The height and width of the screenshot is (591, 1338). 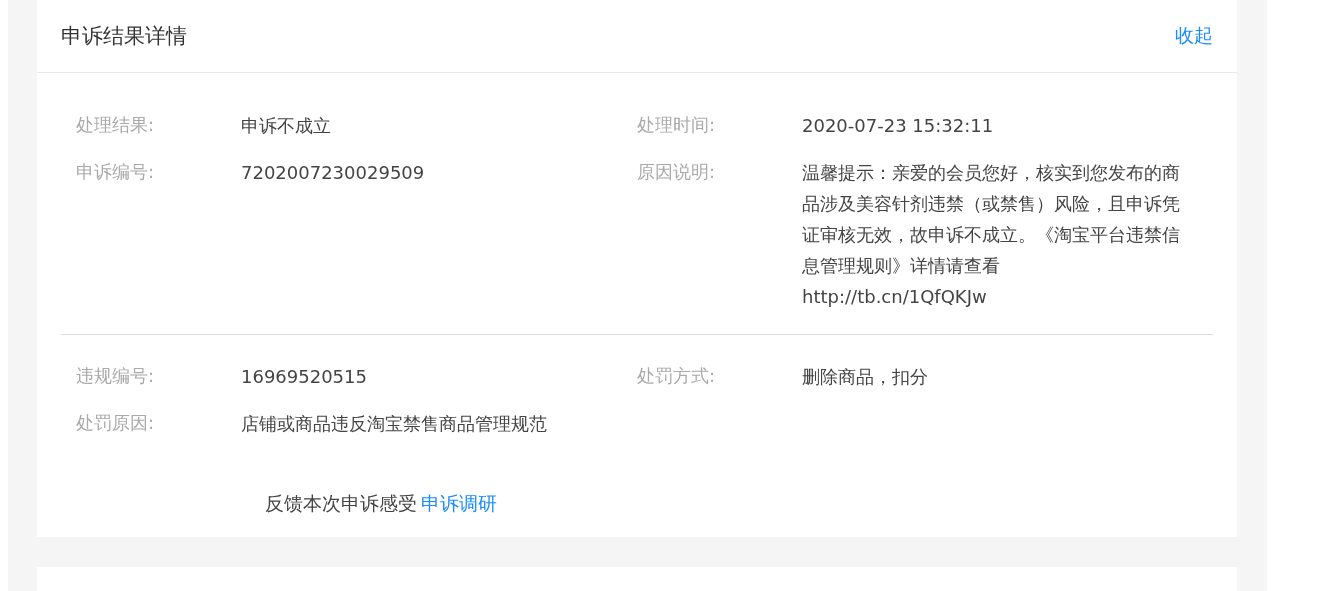 I want to click on field-value: 店铺或商品违反淘宝禁售商品管理规范, so click(x=394, y=424).